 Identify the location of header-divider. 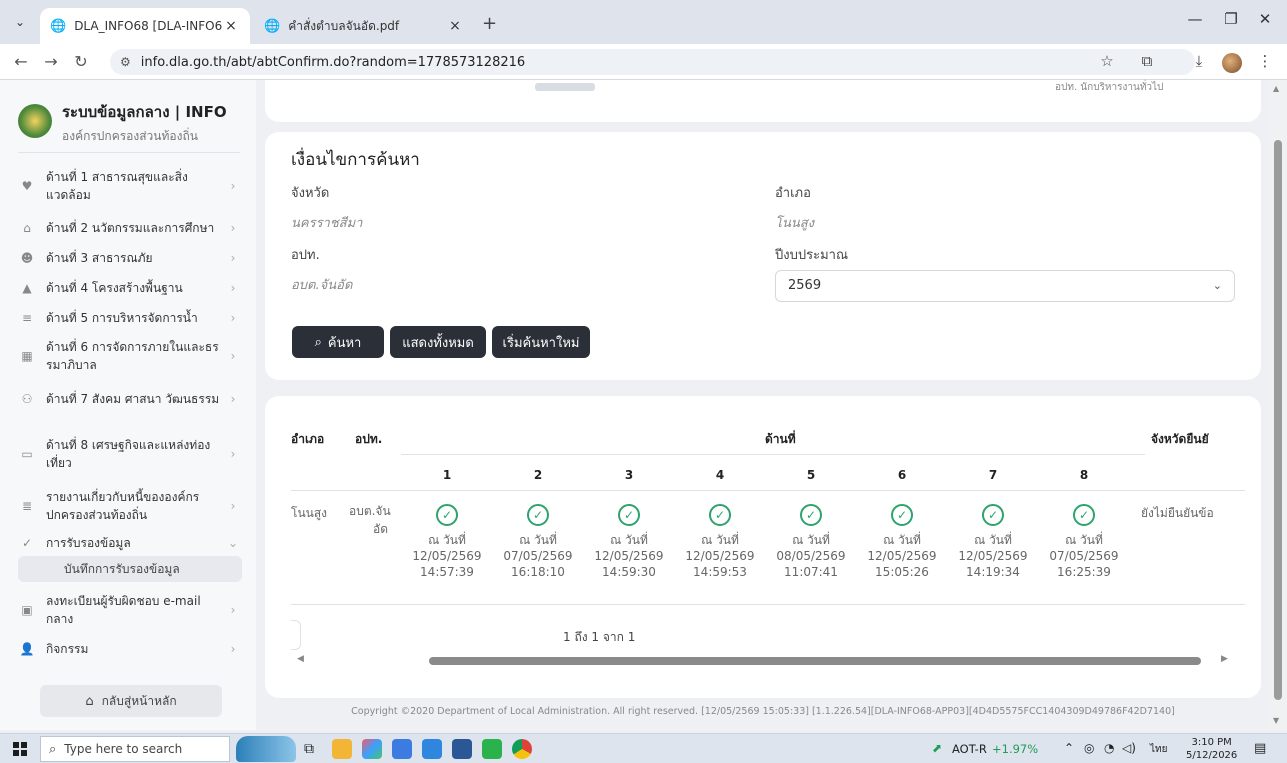
(773, 454).